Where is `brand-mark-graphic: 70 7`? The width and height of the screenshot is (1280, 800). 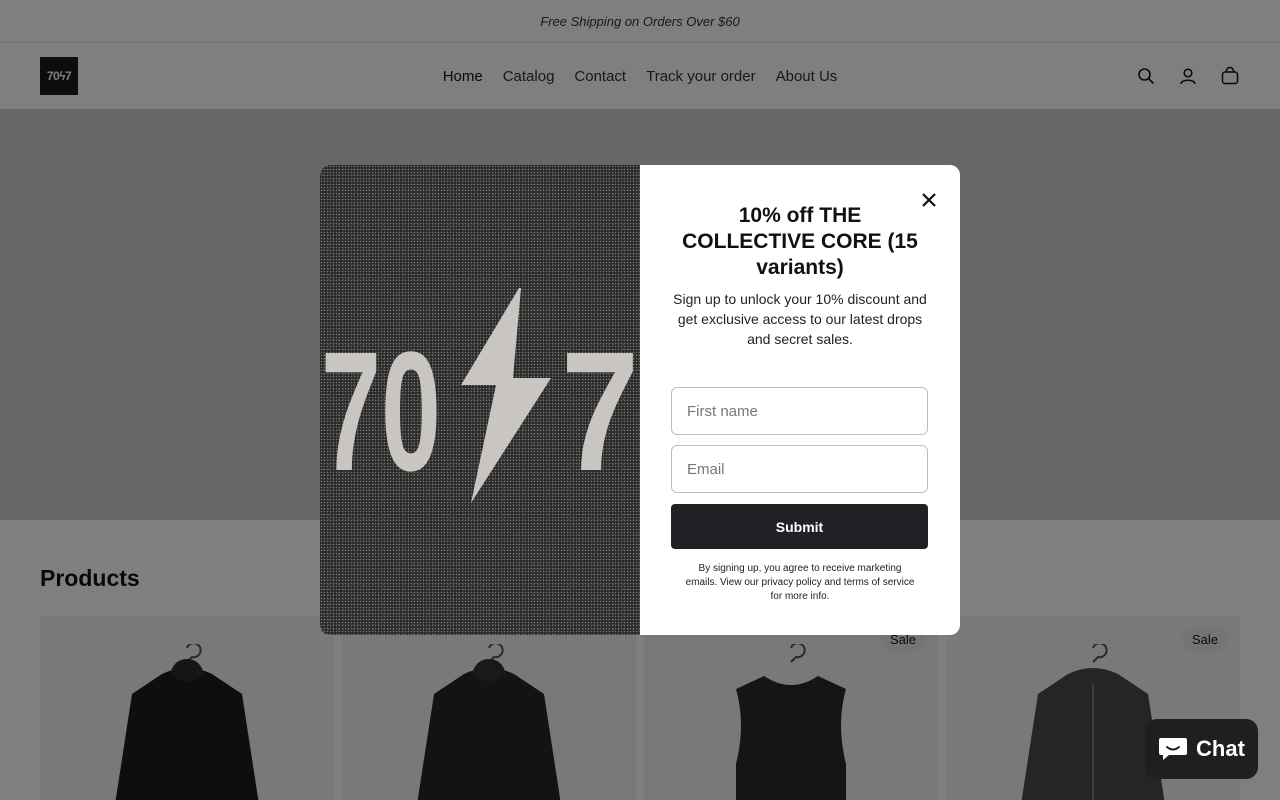 brand-mark-graphic: 70 7 is located at coordinates (480, 397).